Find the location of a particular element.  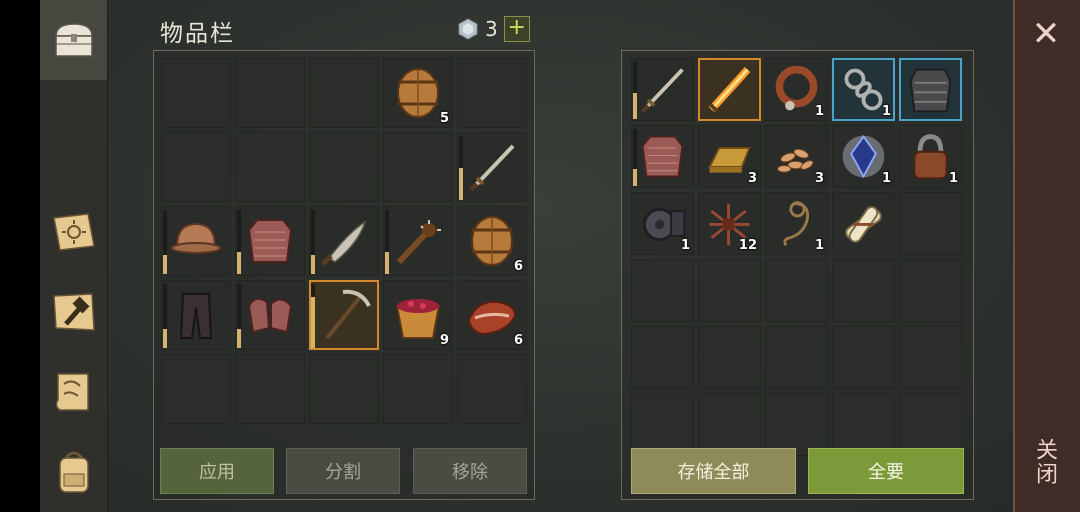

berry-bucket-icon is located at coordinates (418, 319).